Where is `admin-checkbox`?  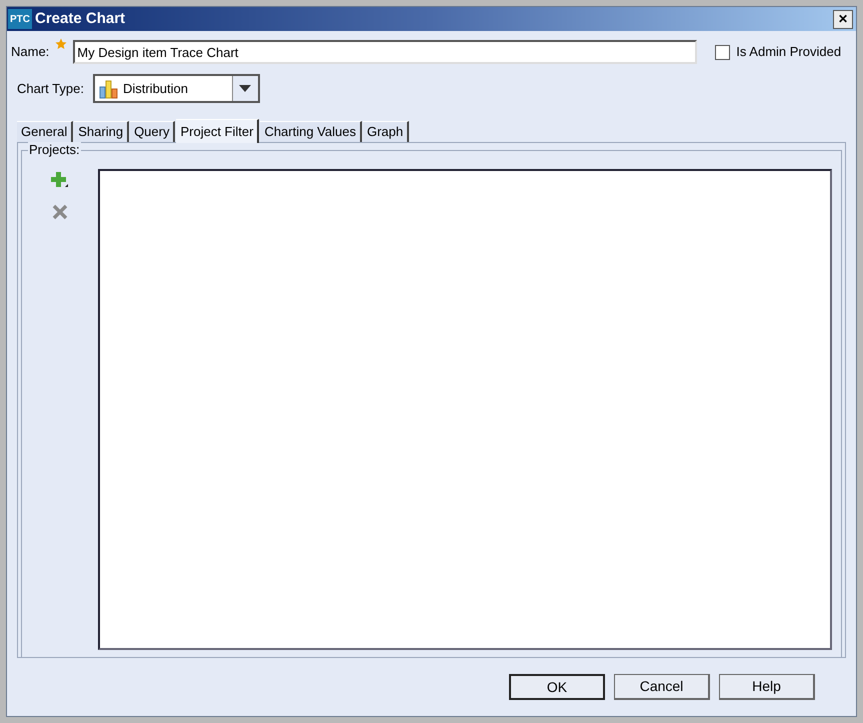
admin-checkbox is located at coordinates (722, 52).